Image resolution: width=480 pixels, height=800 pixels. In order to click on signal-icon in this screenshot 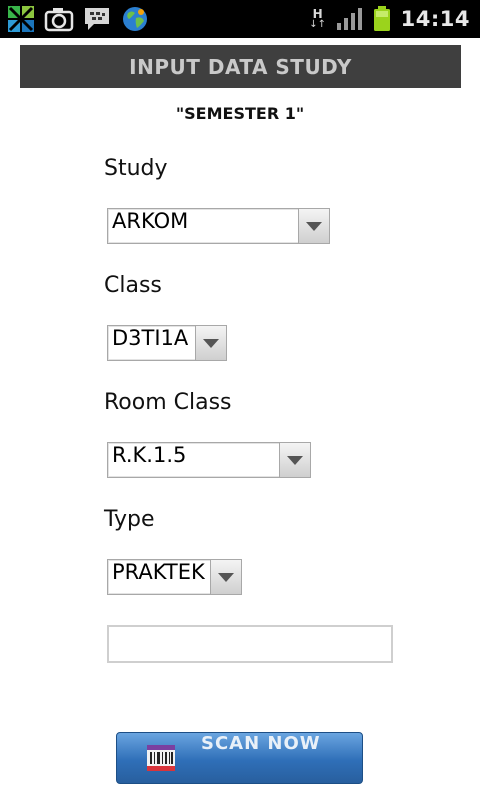, I will do `click(349, 19)`.